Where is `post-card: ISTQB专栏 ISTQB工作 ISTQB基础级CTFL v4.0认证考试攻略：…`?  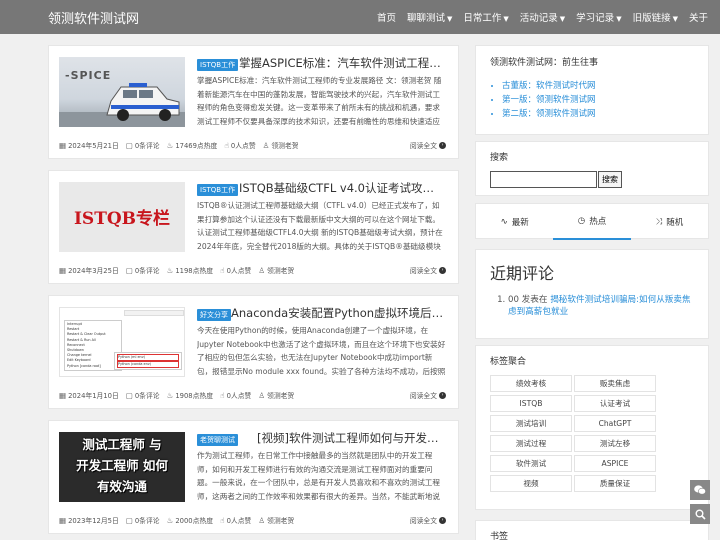
post-card: ISTQB专栏 ISTQB工作 ISTQB基础级CTFL v4.0认证考试攻略：… is located at coordinates (253, 227).